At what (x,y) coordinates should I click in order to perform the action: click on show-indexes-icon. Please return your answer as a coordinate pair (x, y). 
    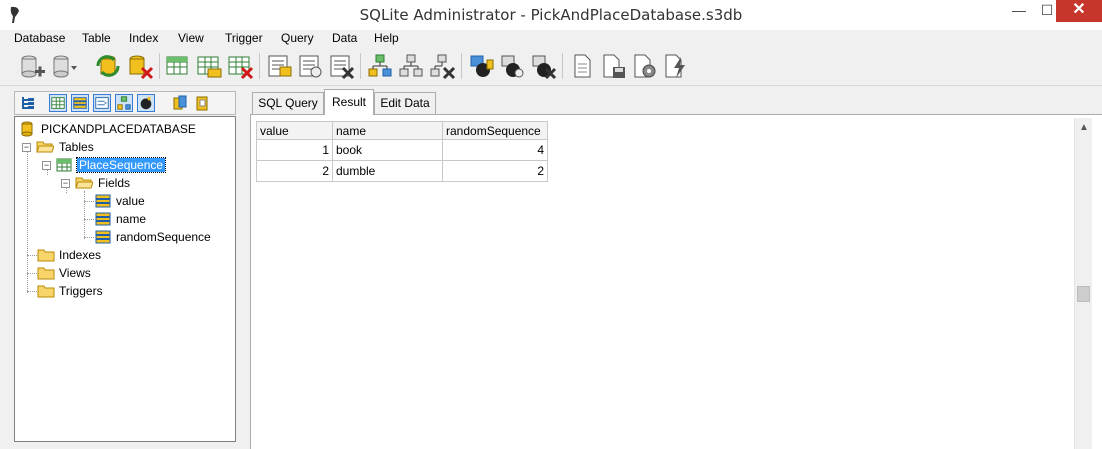
    Looking at the image, I should click on (102, 103).